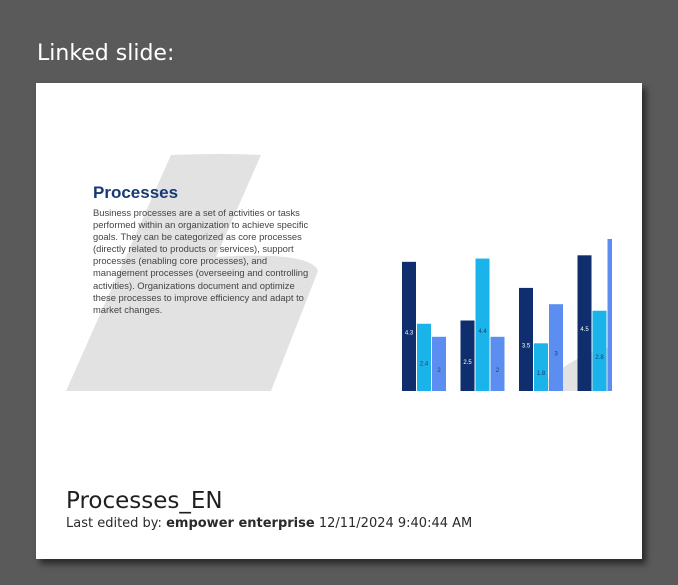  I want to click on edited-timestamp: 12/11/2024 9:40:44 AM, so click(395, 523).